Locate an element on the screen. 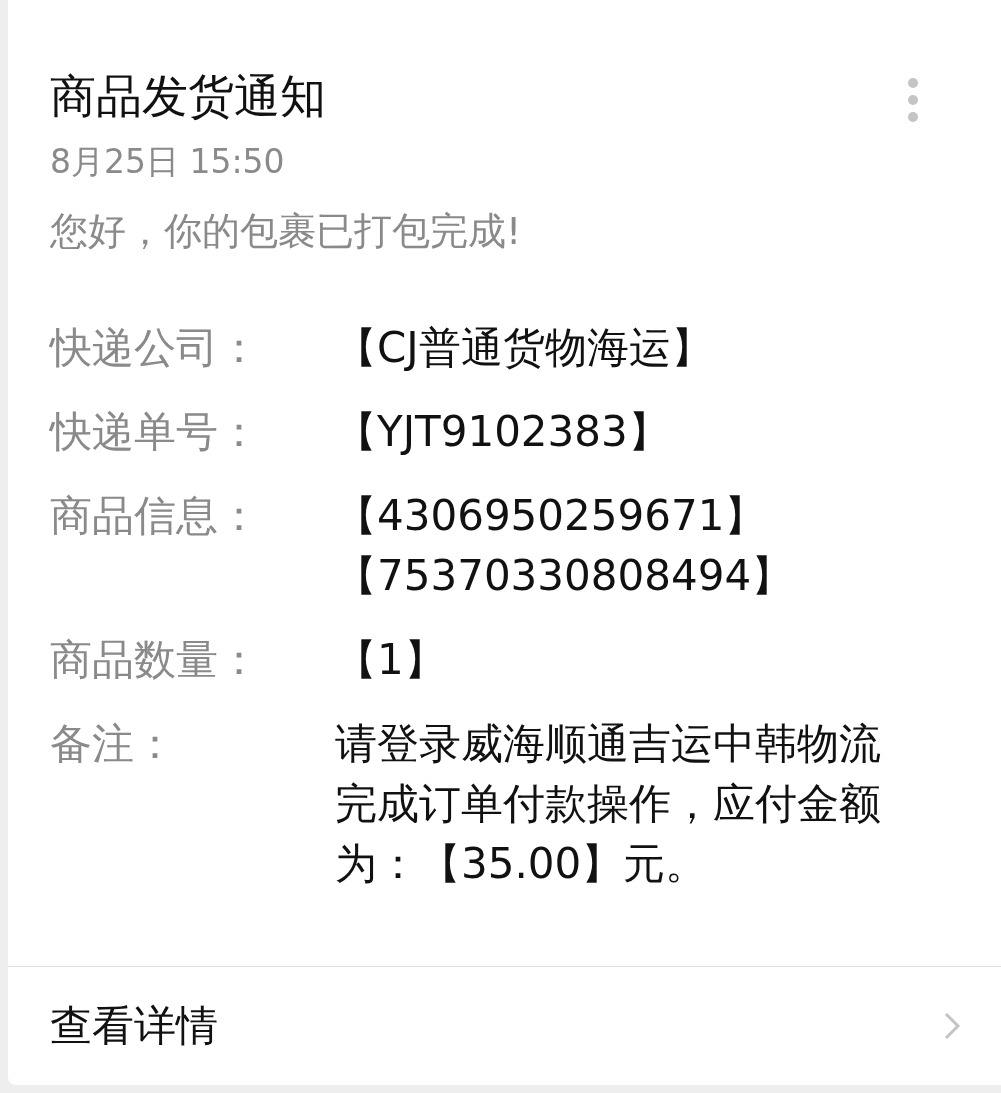 This screenshot has width=1001, height=1093. field-label: 快递单号： is located at coordinates (155, 432).